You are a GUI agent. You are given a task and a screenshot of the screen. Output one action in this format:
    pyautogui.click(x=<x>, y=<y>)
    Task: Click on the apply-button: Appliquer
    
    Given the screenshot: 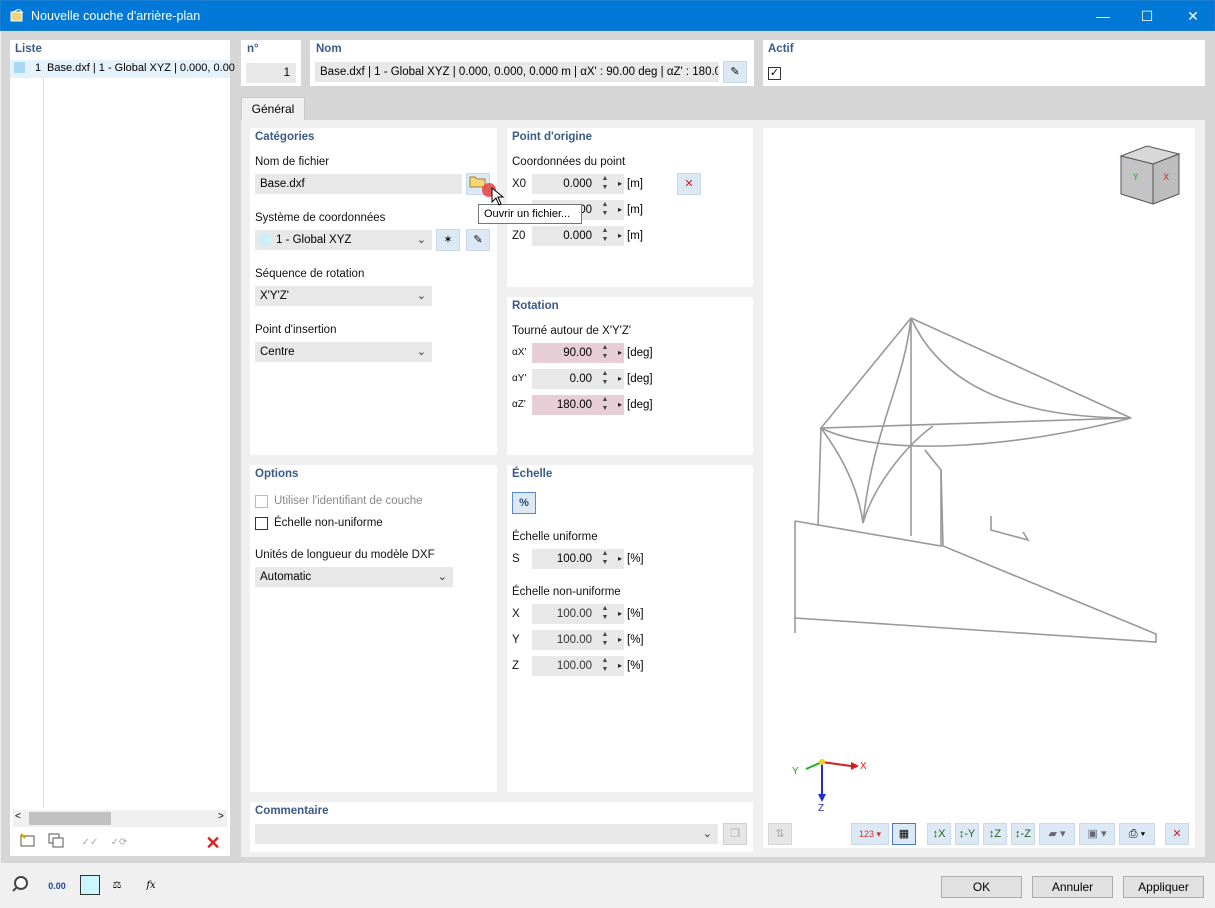 What is the action you would take?
    pyautogui.click(x=1163, y=887)
    